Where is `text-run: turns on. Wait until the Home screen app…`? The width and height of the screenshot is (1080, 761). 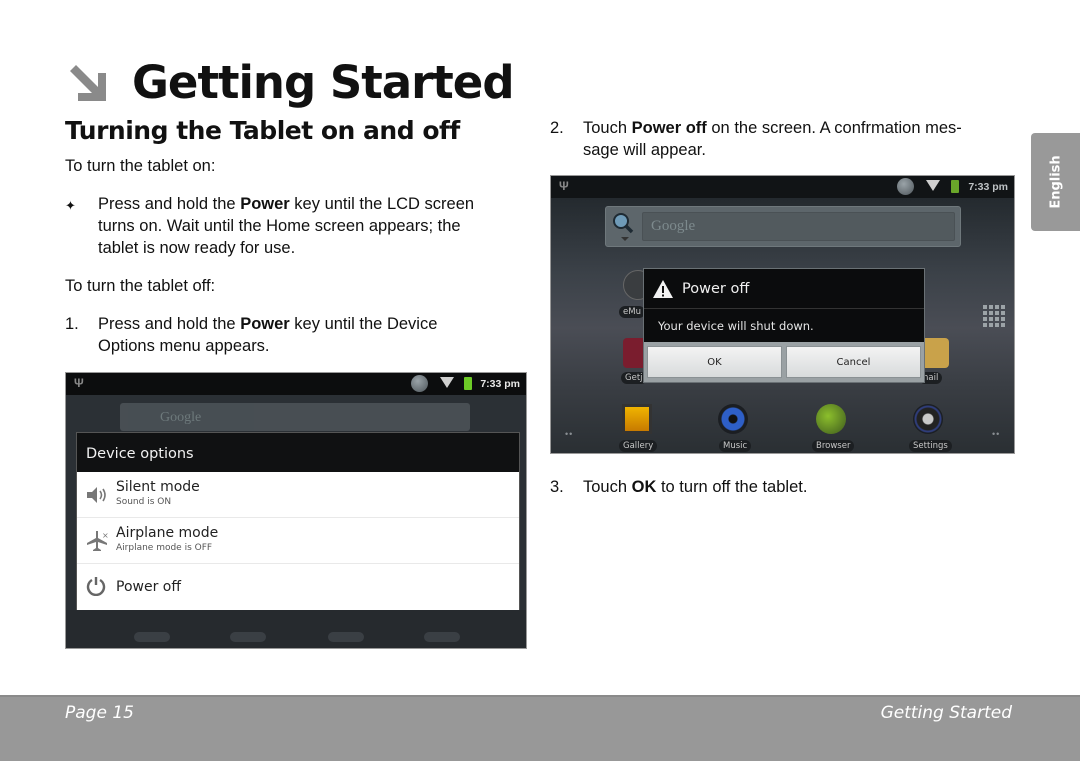 text-run: turns on. Wait until the Home screen app… is located at coordinates (279, 226).